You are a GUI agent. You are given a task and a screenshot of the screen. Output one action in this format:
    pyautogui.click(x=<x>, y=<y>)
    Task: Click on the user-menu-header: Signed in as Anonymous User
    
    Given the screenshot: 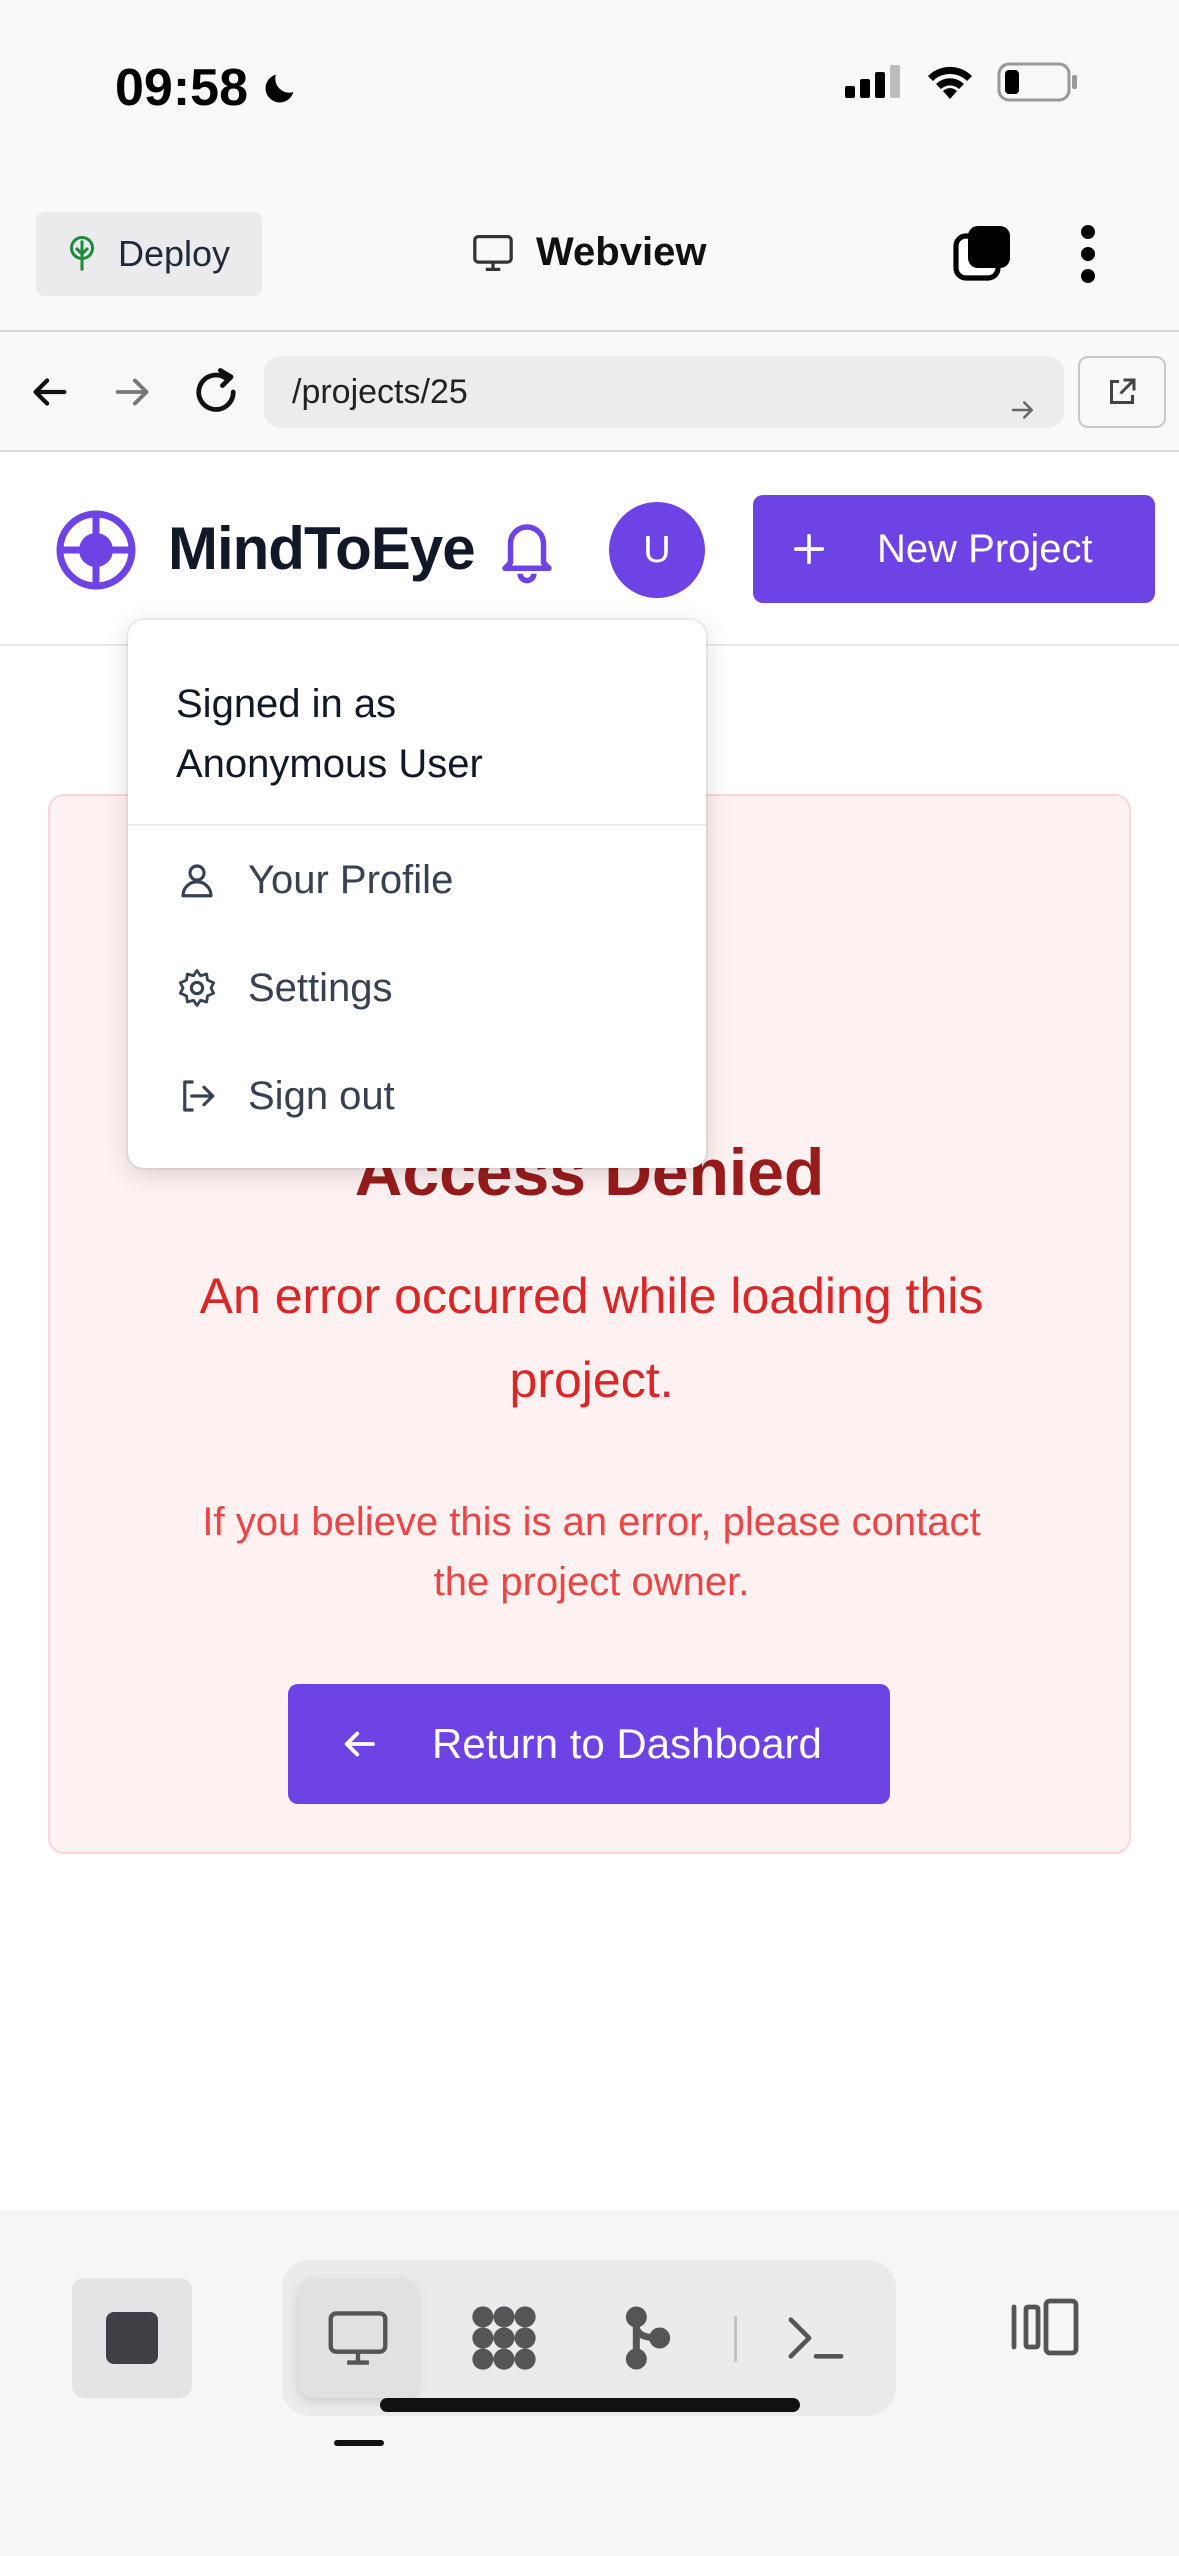 What is the action you would take?
    pyautogui.click(x=417, y=723)
    